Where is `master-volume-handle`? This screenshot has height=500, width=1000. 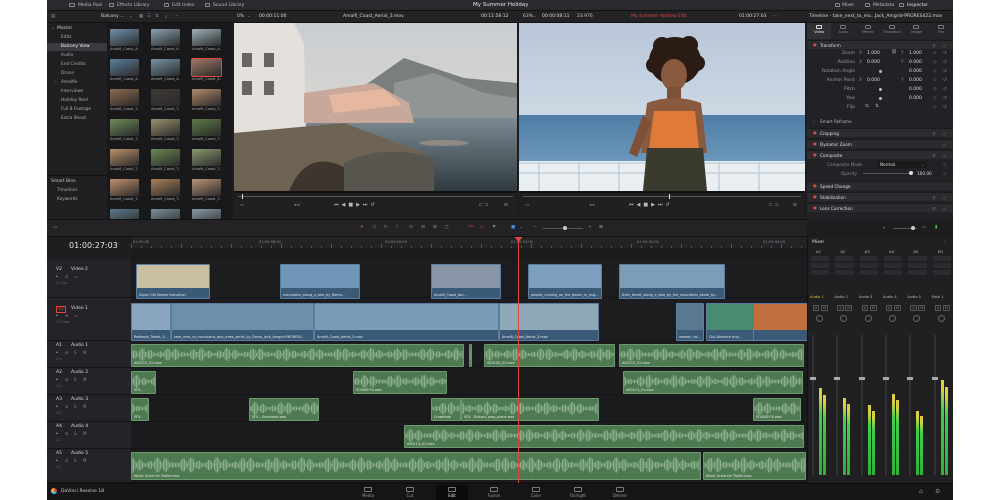 master-volume-handle is located at coordinates (913, 228).